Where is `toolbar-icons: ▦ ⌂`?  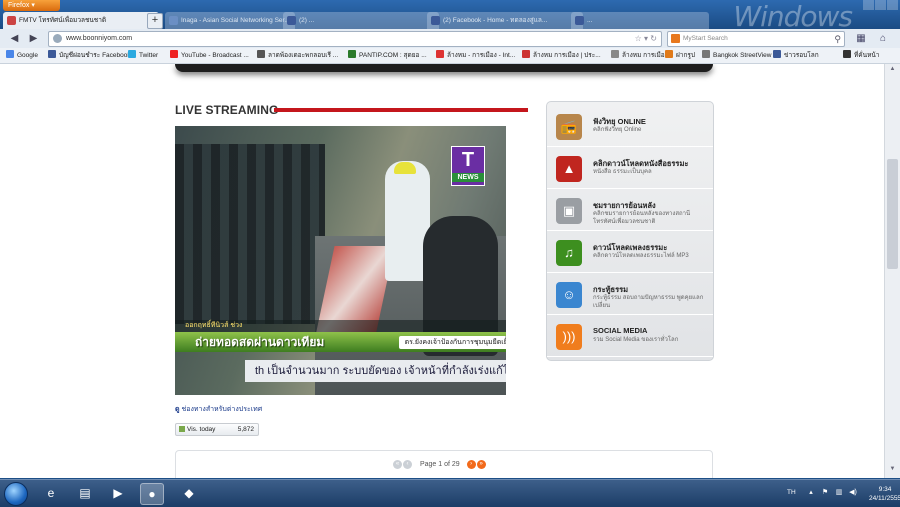 toolbar-icons: ▦ ⌂ is located at coordinates (877, 38).